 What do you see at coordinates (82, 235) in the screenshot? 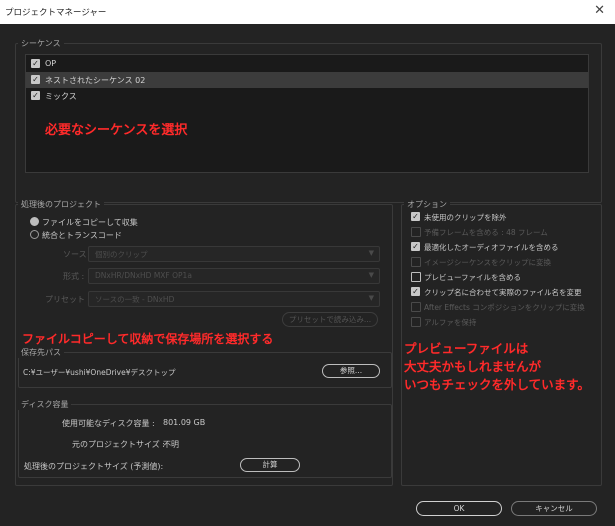
I see `radio-consolidate-label: 統合とトランスコード` at bounding box center [82, 235].